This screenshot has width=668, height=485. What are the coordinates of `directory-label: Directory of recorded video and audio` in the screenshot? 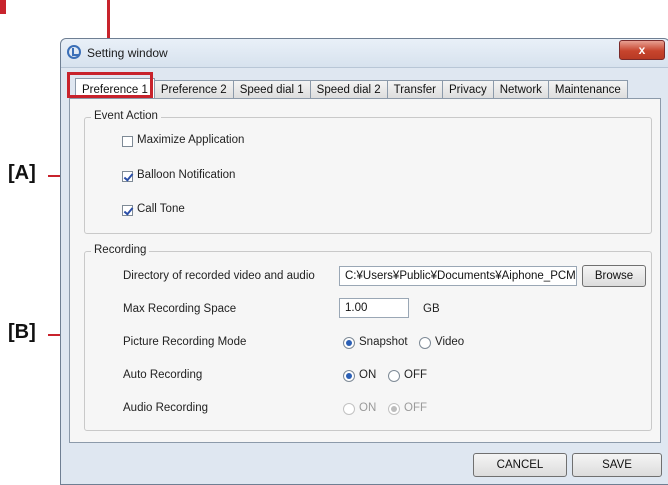 It's located at (219, 276).